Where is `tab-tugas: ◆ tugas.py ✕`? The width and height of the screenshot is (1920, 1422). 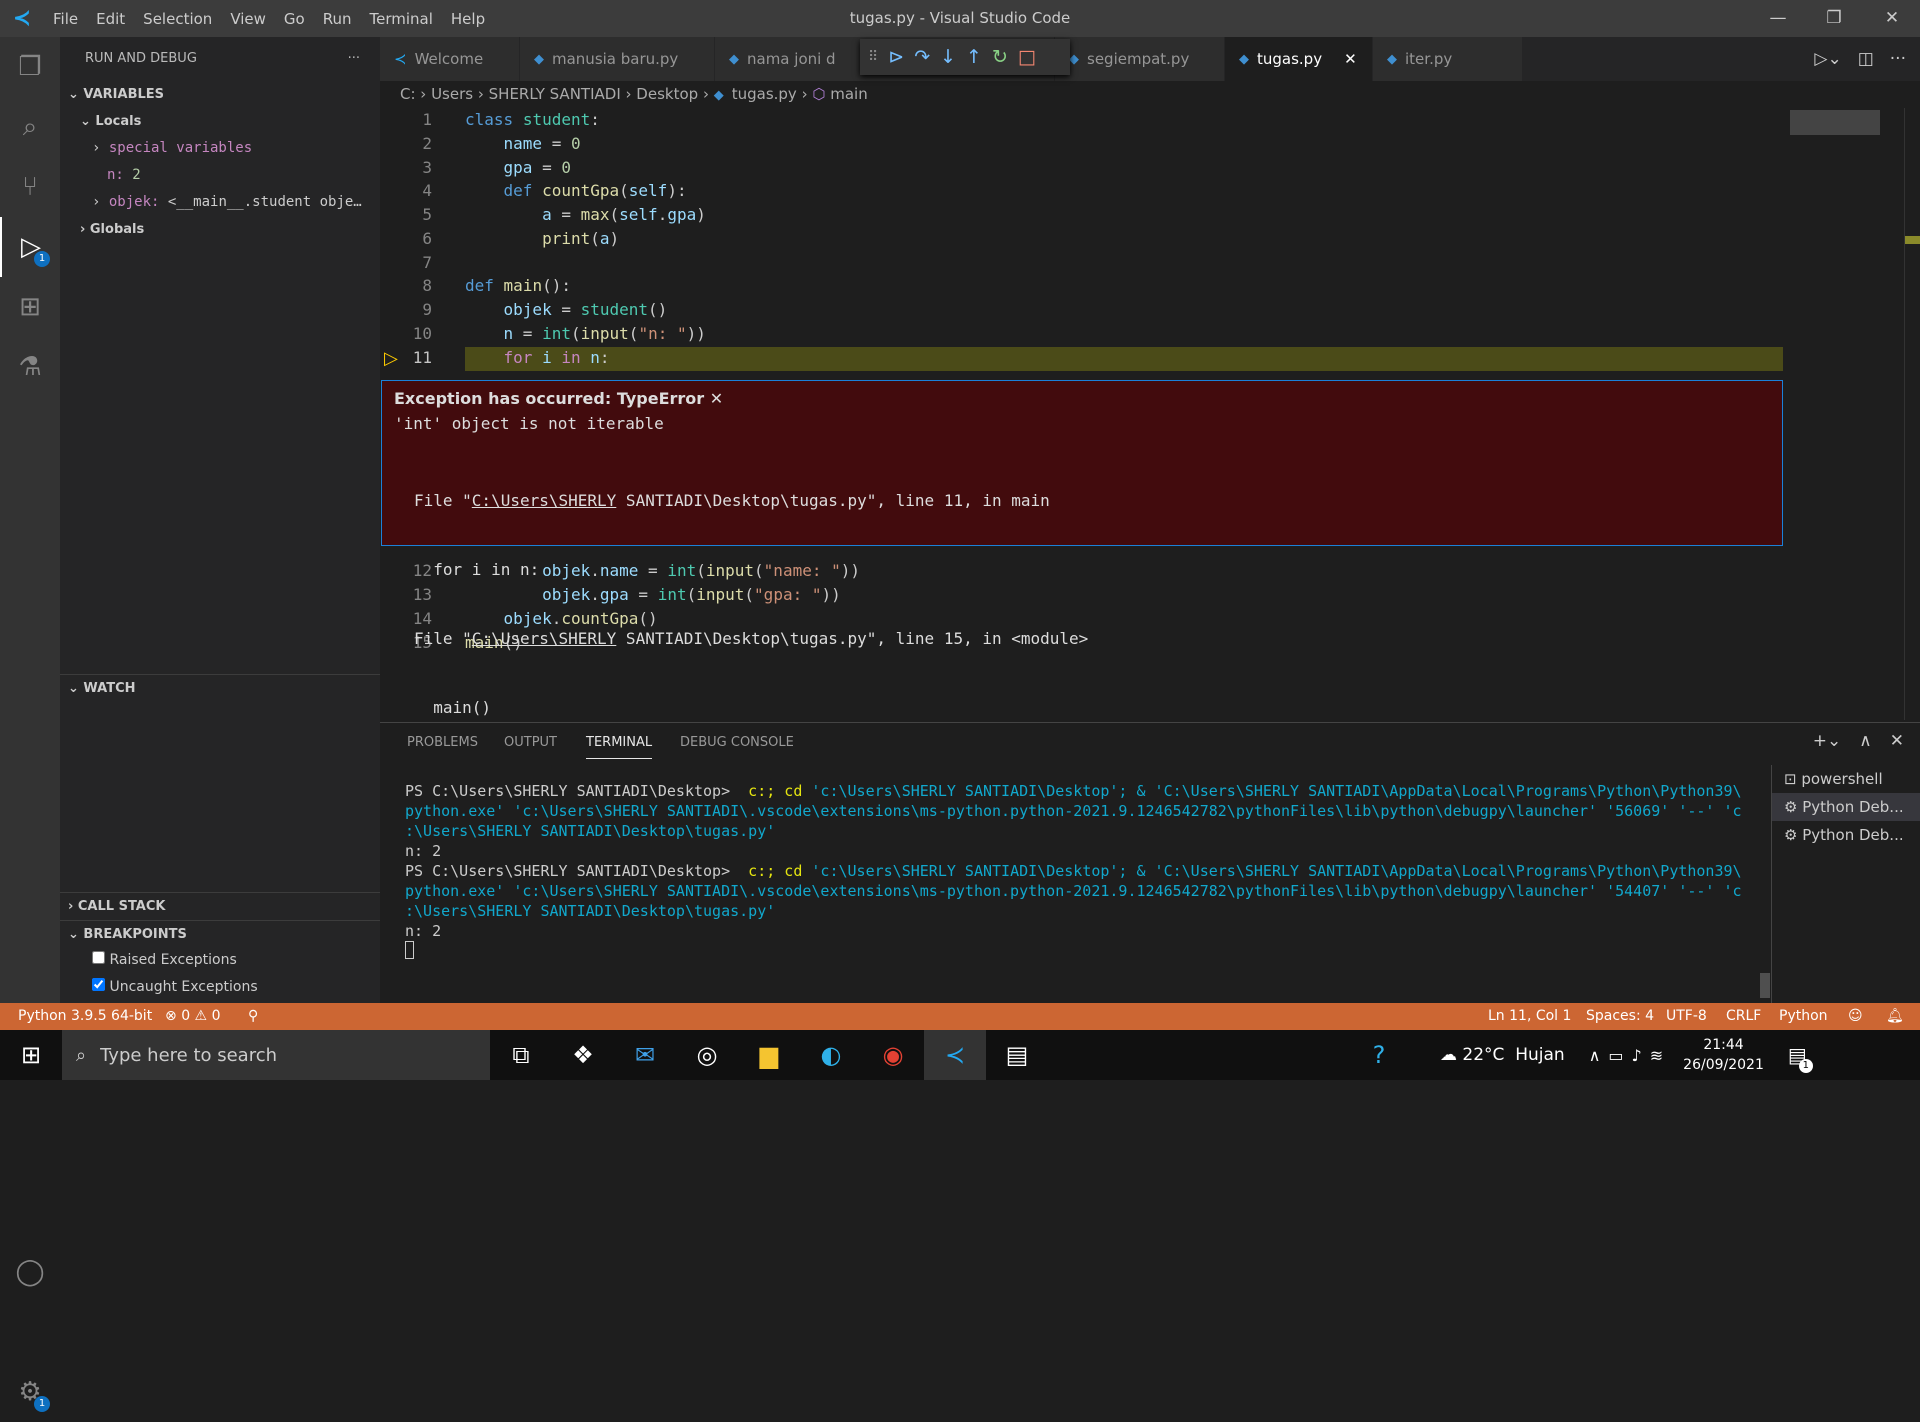 tab-tugas: ◆ tugas.py ✕ is located at coordinates (1299, 59).